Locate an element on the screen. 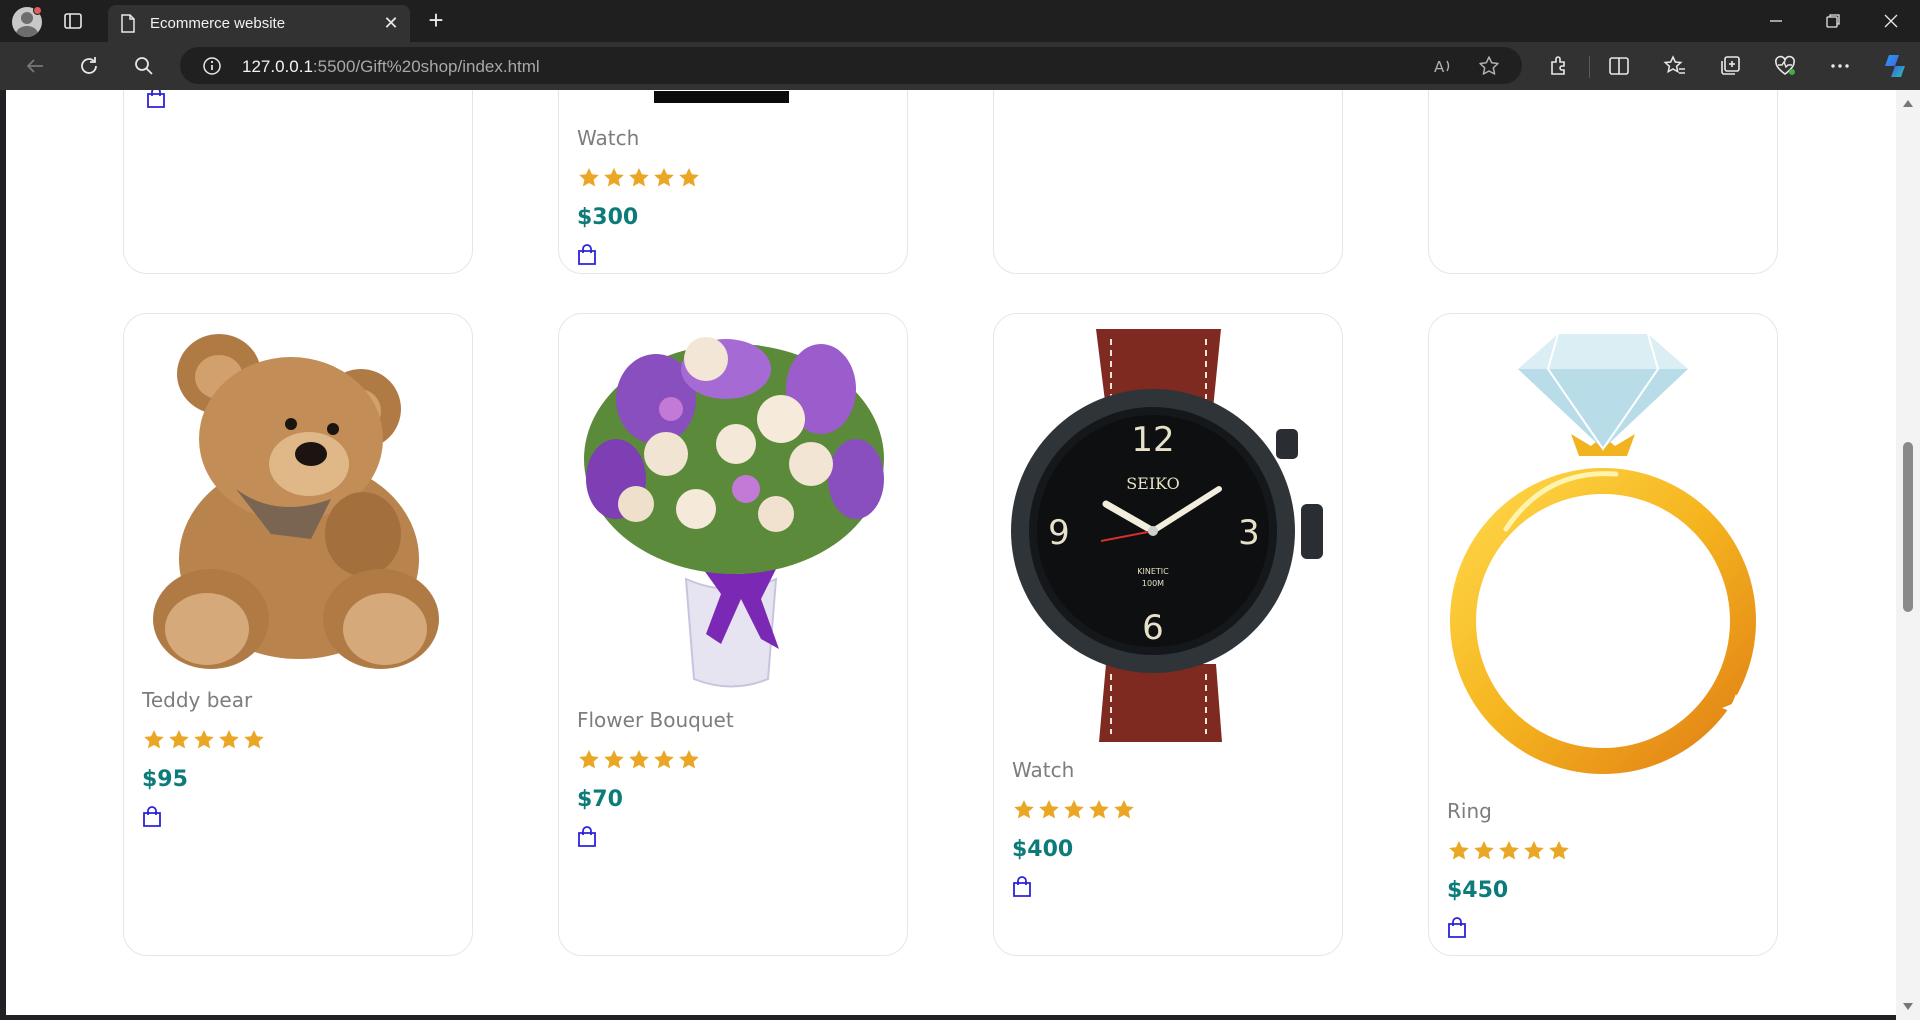 This screenshot has width=1920, height=1020. product-card: Teddy bear $95 is located at coordinates (298, 634).